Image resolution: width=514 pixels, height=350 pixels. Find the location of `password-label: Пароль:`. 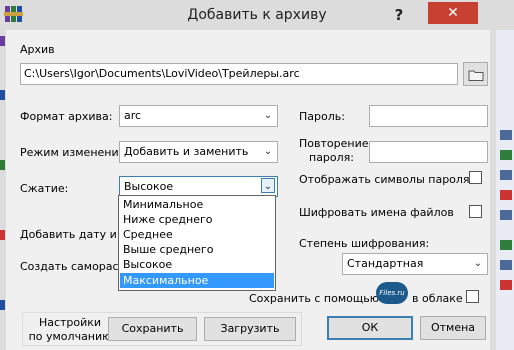

password-label: Пароль: is located at coordinates (322, 116).